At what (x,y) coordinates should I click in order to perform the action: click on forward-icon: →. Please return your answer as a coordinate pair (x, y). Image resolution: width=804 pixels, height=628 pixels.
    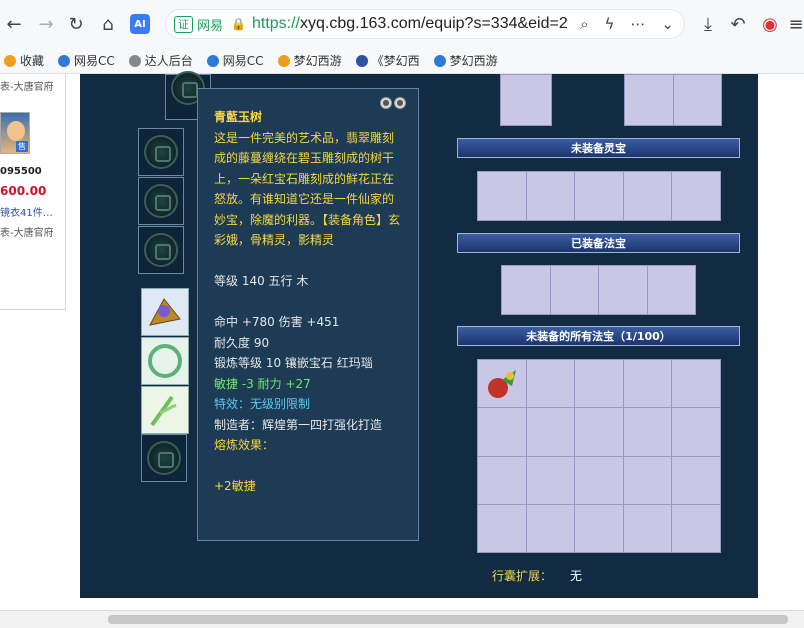
    Looking at the image, I should click on (46, 24).